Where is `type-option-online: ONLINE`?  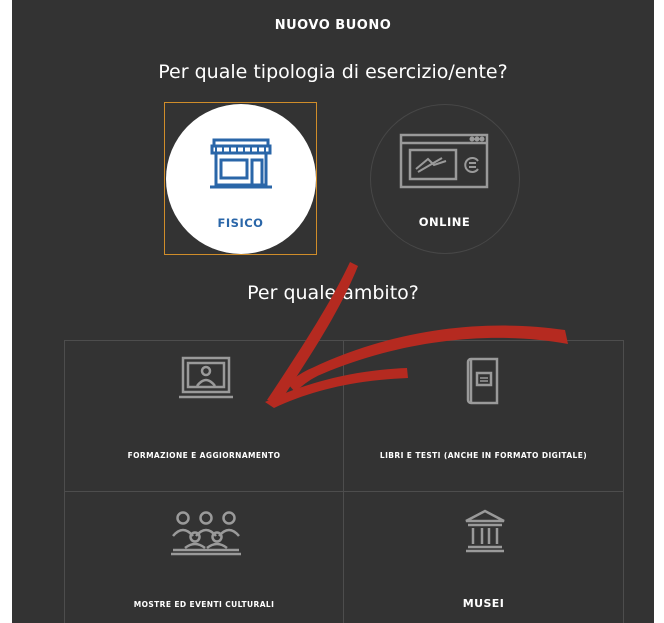 type-option-online: ONLINE is located at coordinates (444, 178).